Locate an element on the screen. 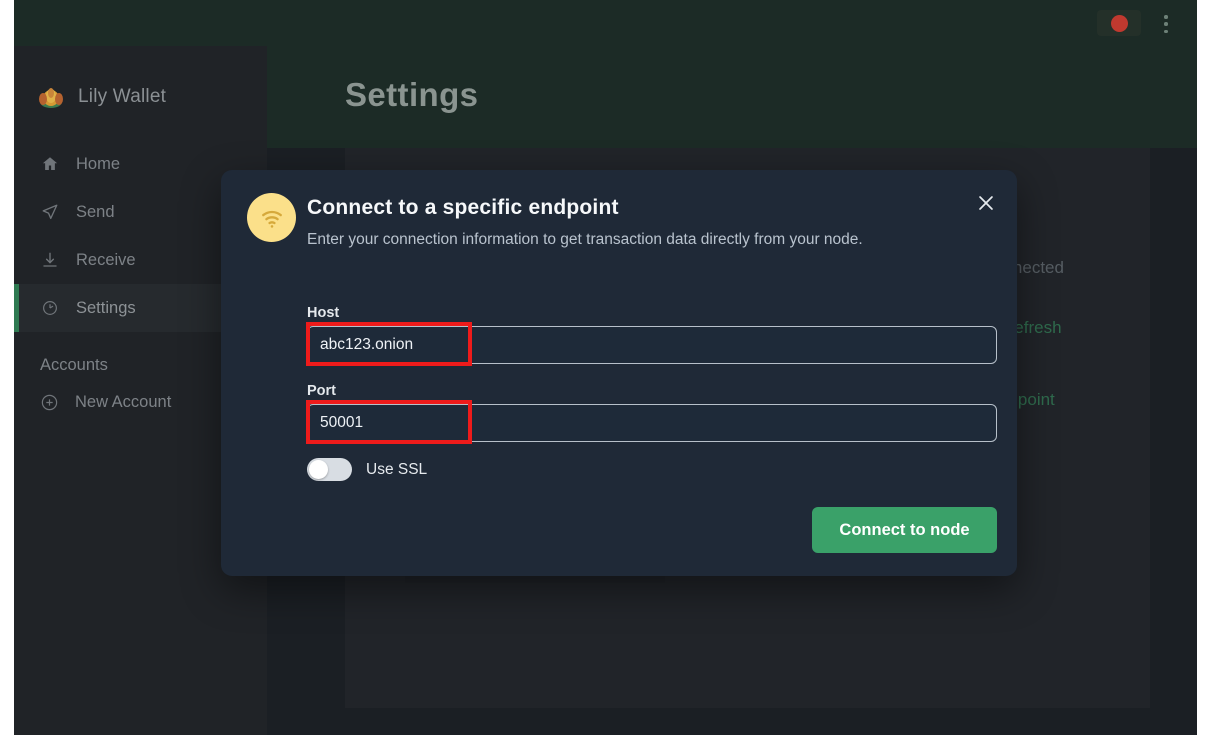 The width and height of the screenshot is (1211, 748). host-input is located at coordinates (652, 345).